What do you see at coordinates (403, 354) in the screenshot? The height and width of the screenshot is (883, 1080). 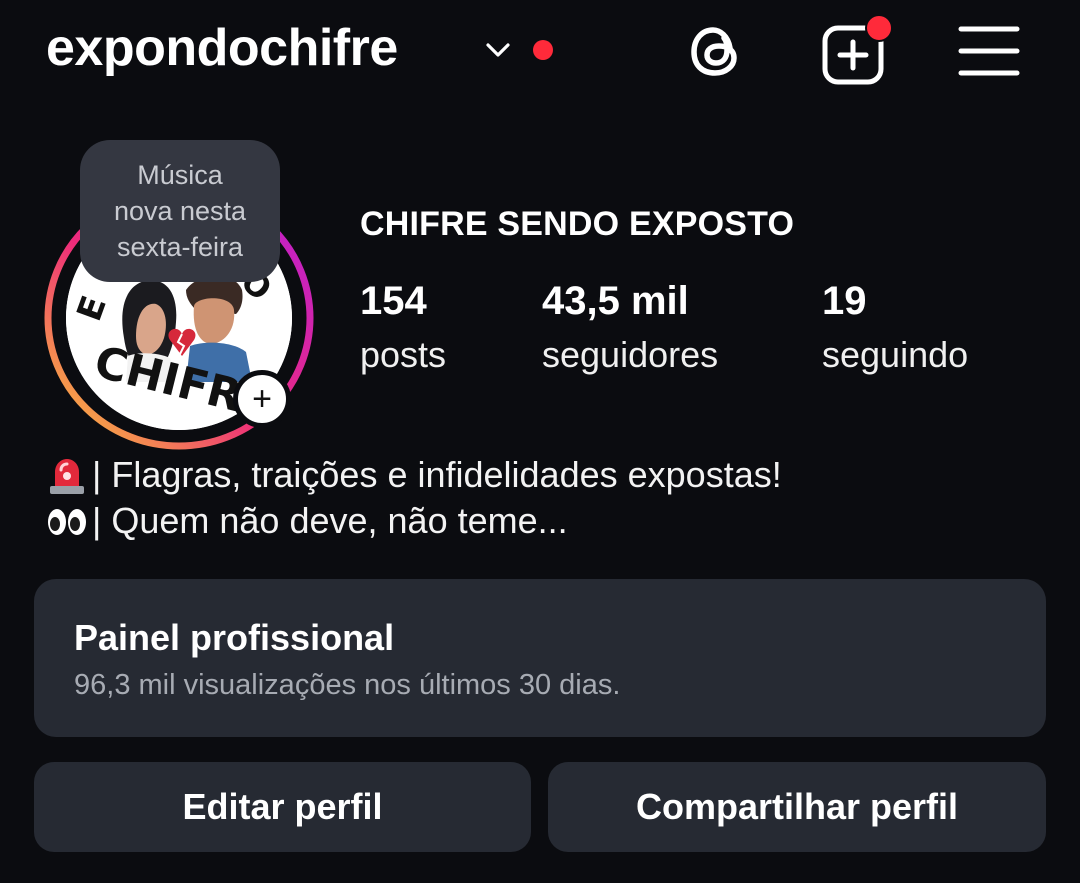 I see `stat-label: posts` at bounding box center [403, 354].